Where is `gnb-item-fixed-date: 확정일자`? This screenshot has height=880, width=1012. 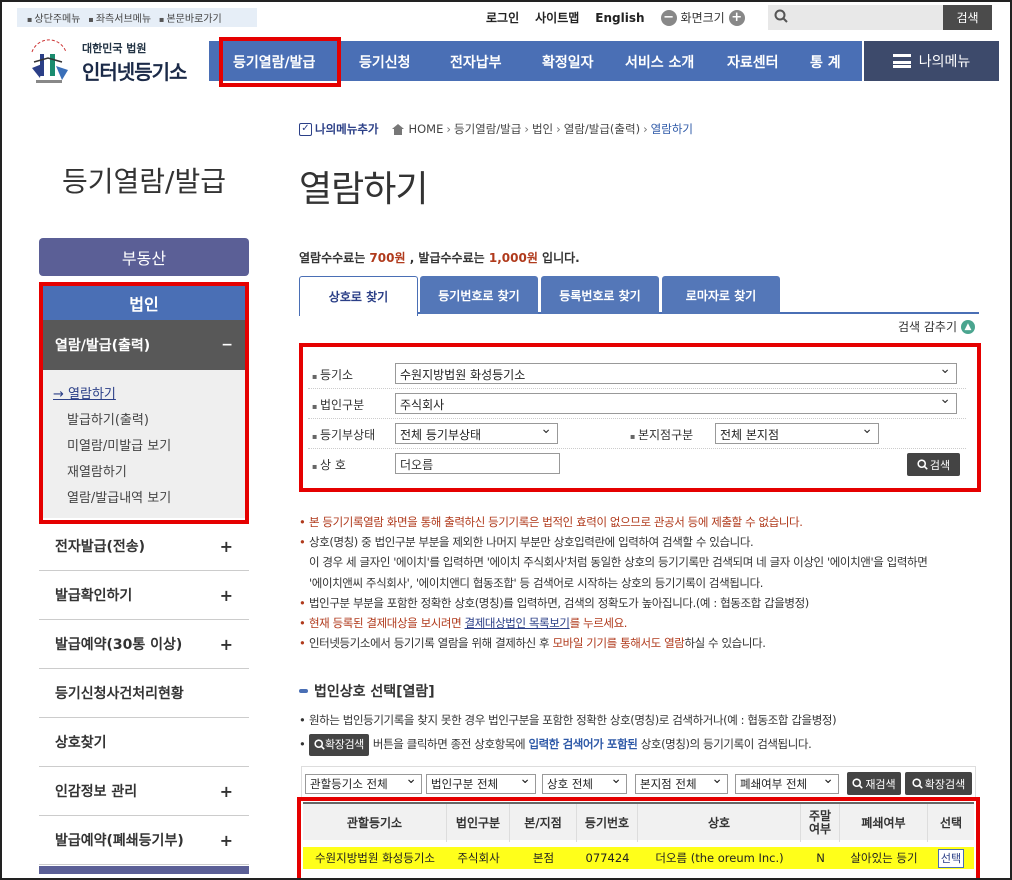
gnb-item-fixed-date: 확정일자 is located at coordinates (568, 62).